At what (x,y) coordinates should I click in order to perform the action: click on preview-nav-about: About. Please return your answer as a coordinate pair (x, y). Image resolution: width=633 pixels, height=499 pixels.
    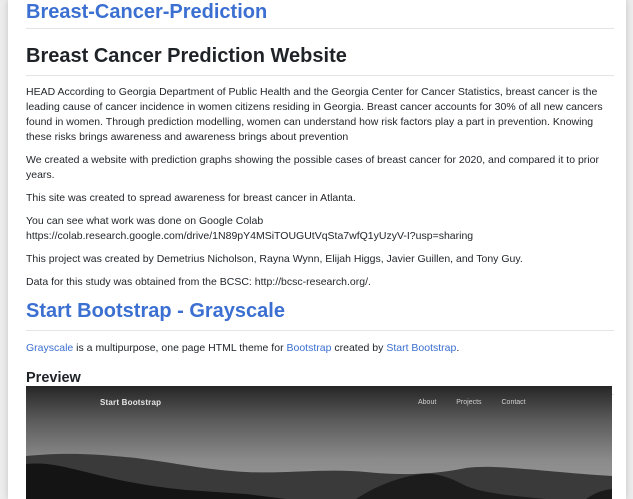
    Looking at the image, I should click on (427, 402).